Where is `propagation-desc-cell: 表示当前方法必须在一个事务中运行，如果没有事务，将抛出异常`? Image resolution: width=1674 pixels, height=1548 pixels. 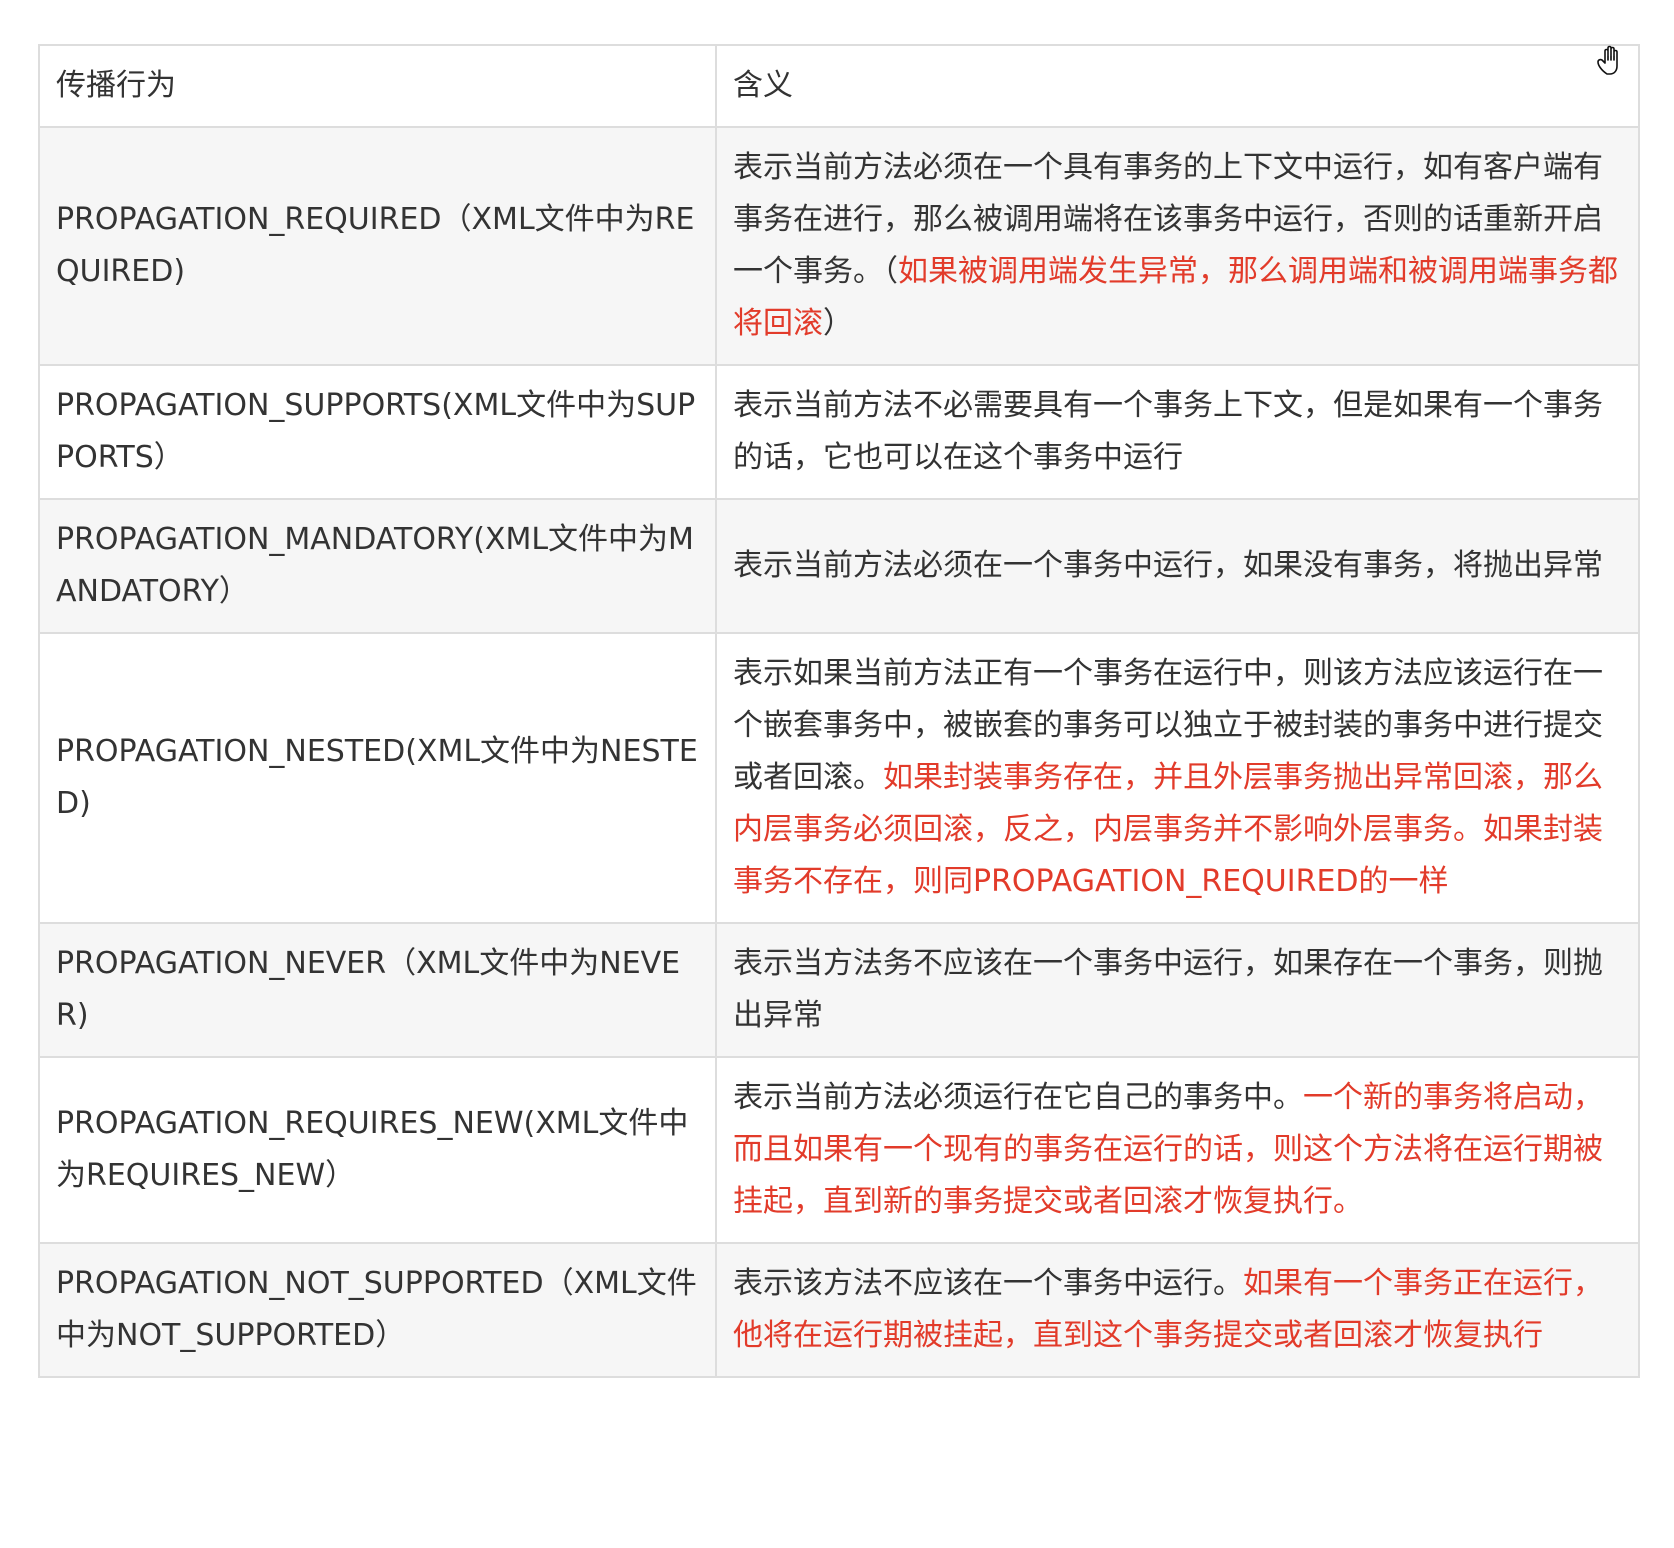 propagation-desc-cell: 表示当前方法必须在一个事务中运行，如果没有事务，将抛出异常 is located at coordinates (1177, 566).